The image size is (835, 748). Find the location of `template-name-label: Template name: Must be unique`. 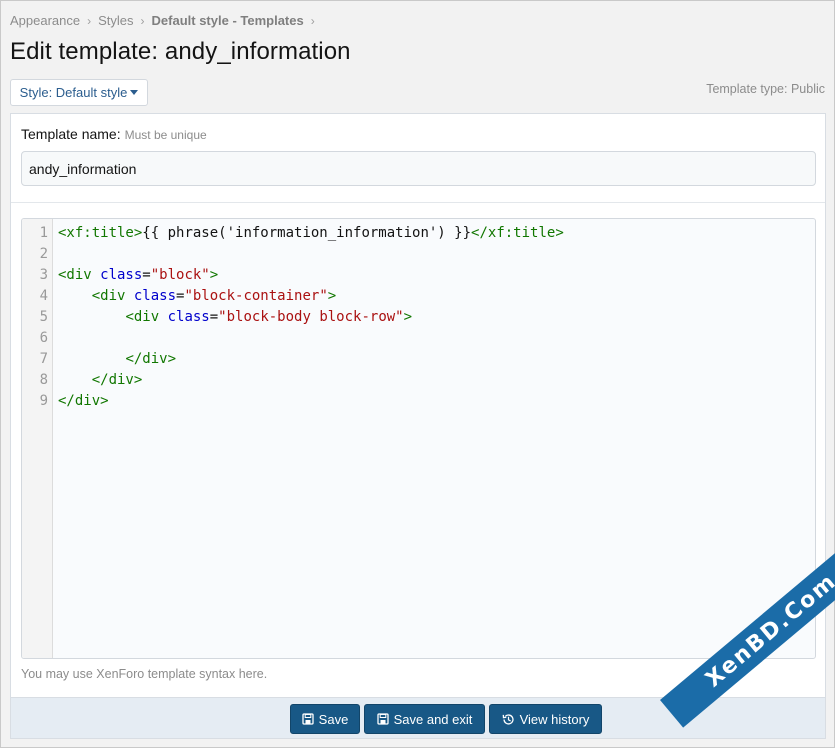

template-name-label: Template name: Must be unique is located at coordinates (114, 134).